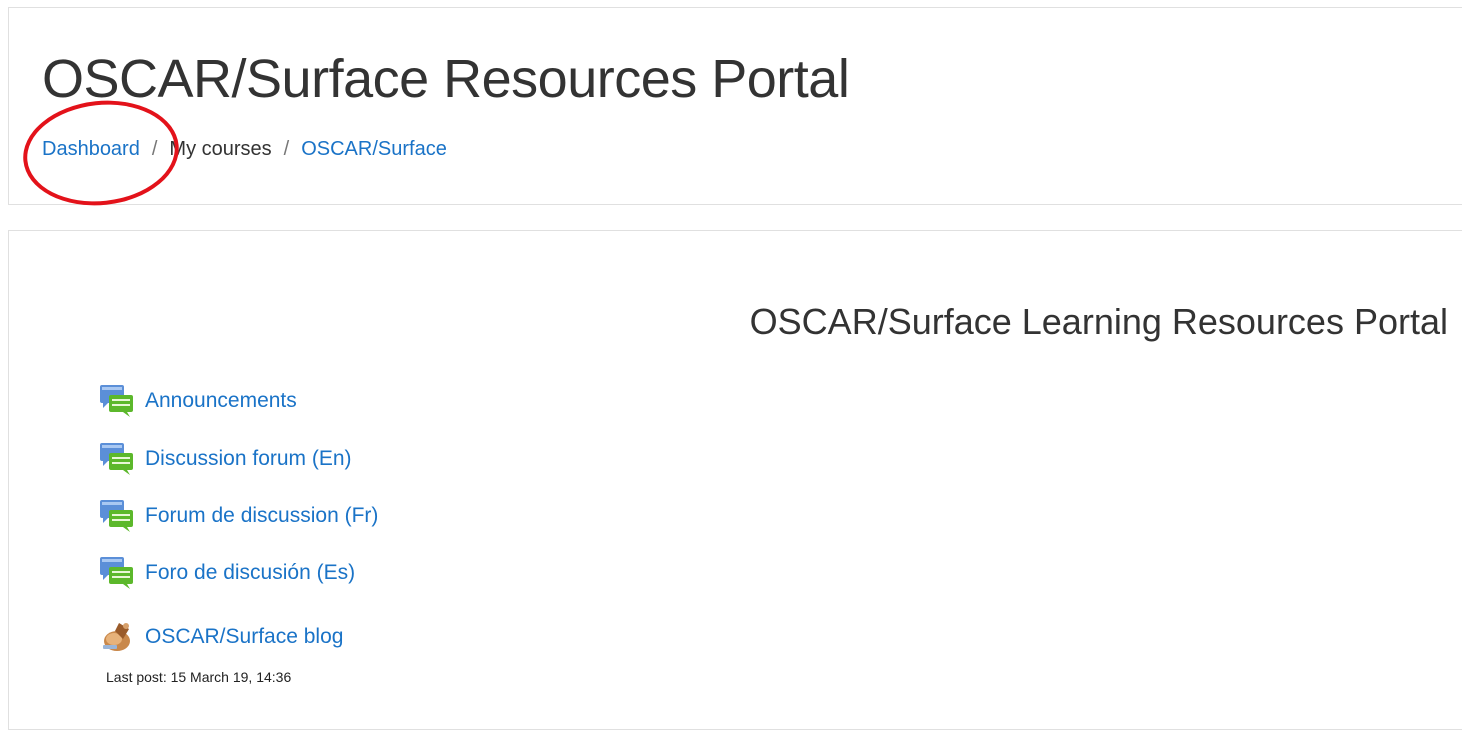  I want to click on activity-link: Foro de discusión (Es), so click(250, 573).